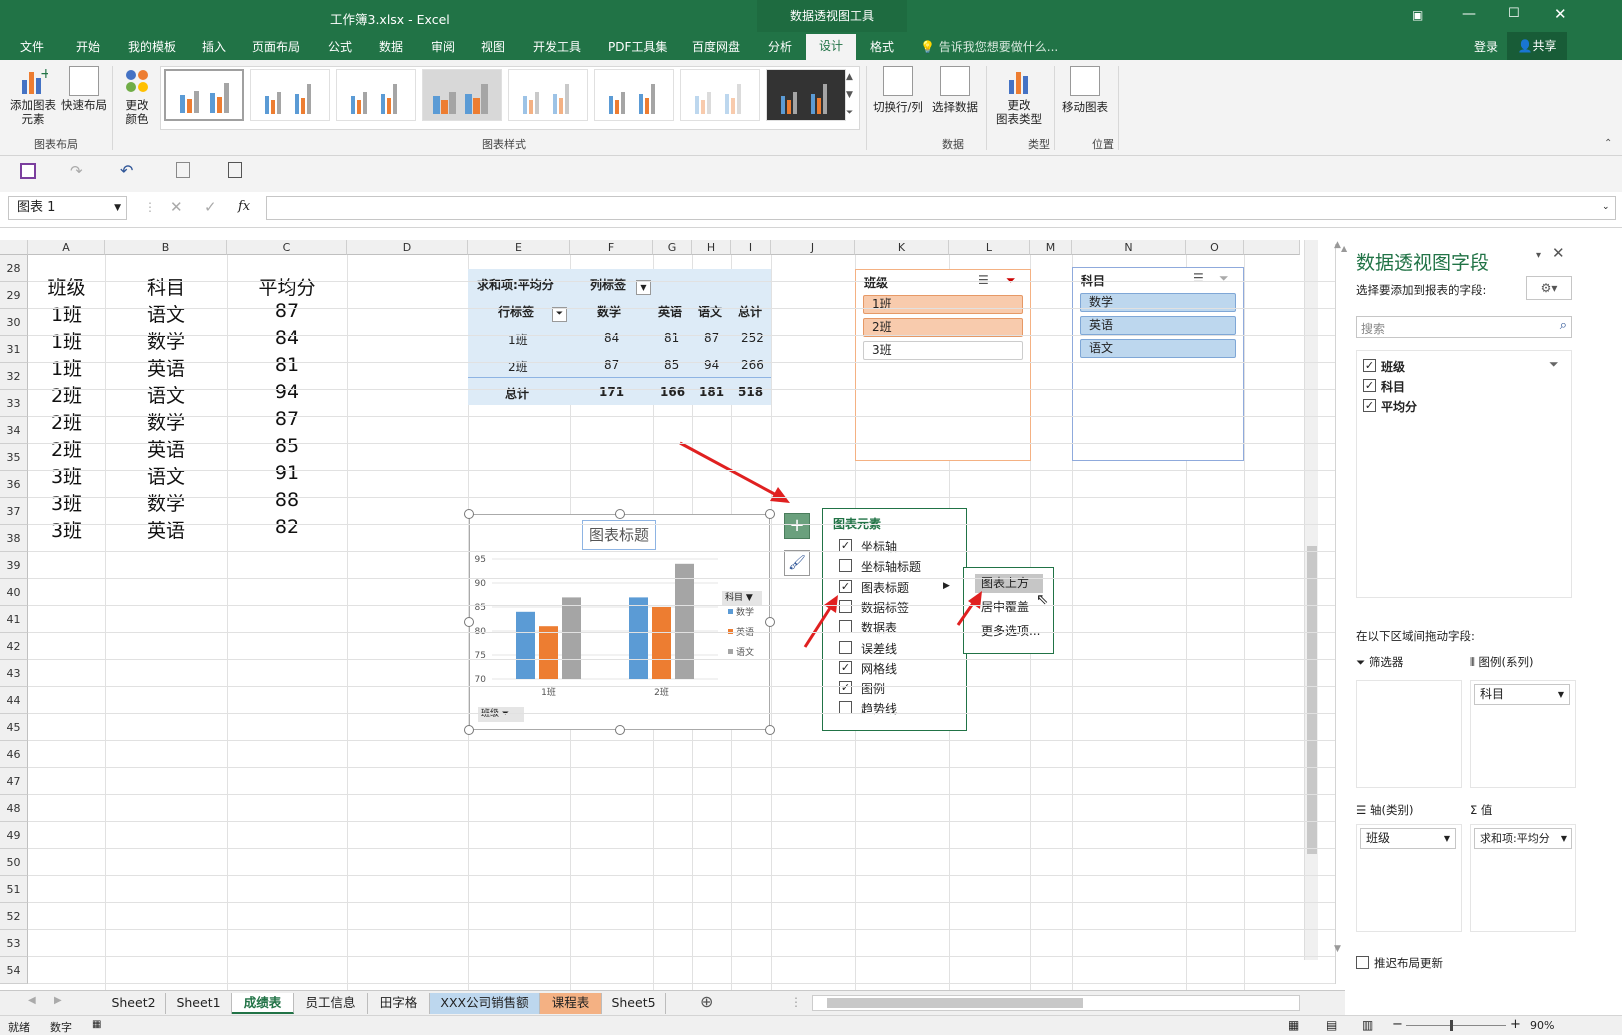 Image resolution: width=1622 pixels, height=1035 pixels. I want to click on prev-sheet-icon: ◀, so click(32, 1000).